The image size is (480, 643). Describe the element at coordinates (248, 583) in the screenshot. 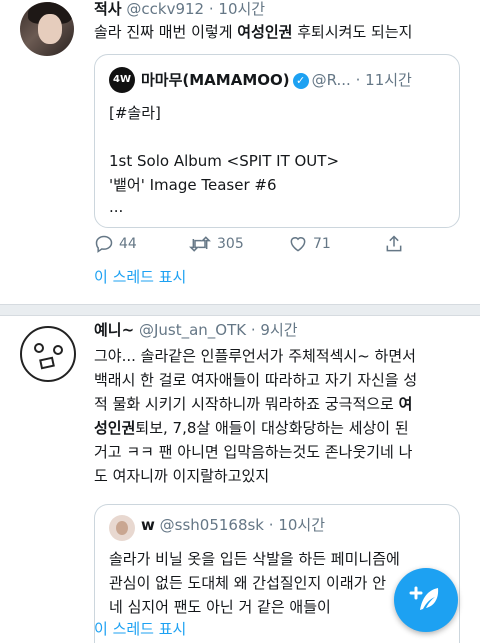

I see `quoted-tweet-line: 관심이 없든 도대체 왜 간섭질인지 이래가 안` at that location.